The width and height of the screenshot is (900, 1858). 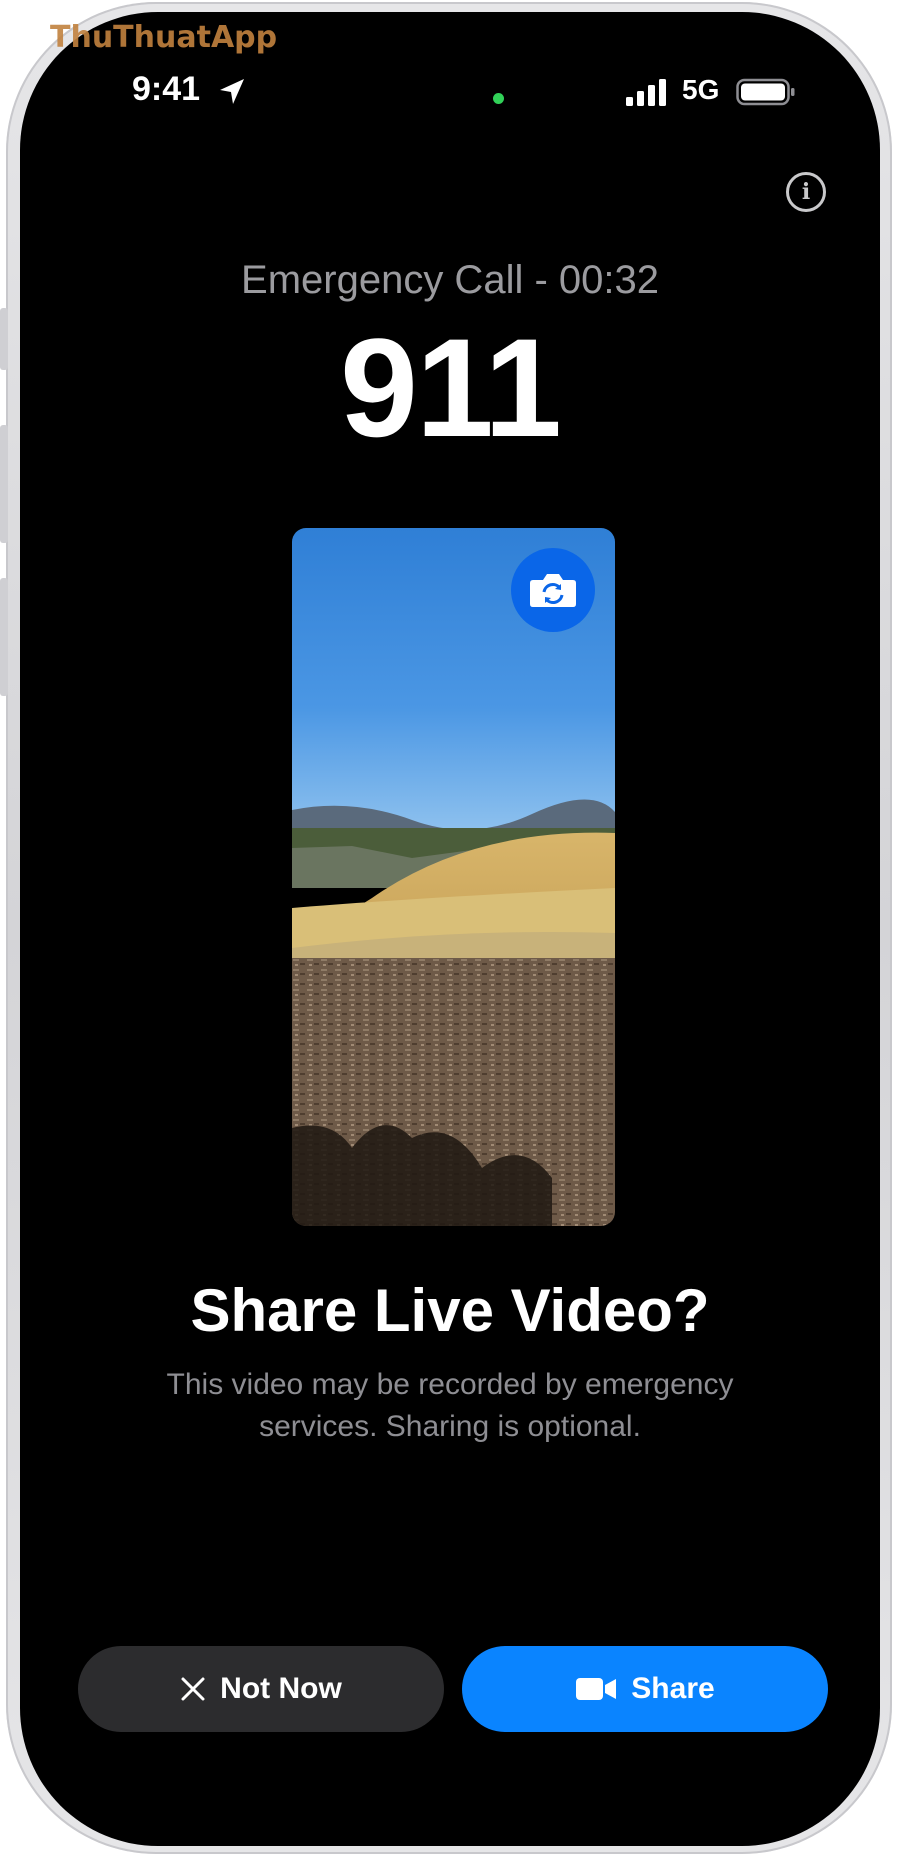 I want to click on video-camera-icon, so click(x=596, y=1689).